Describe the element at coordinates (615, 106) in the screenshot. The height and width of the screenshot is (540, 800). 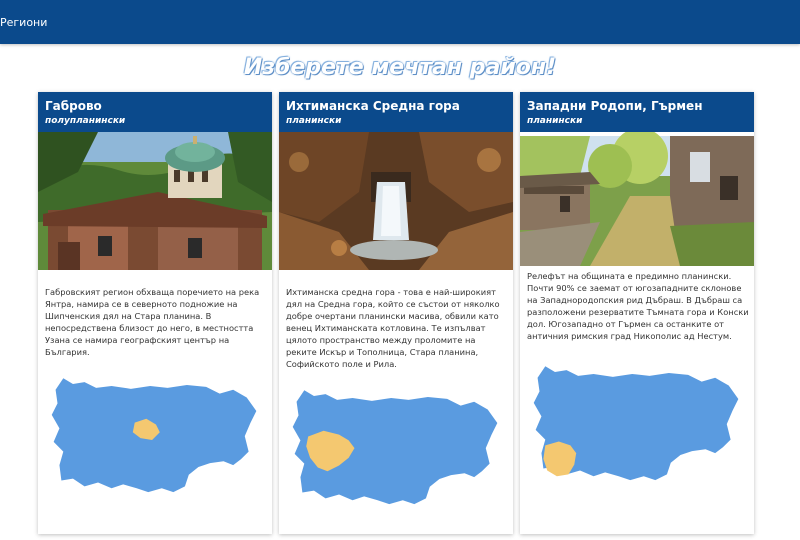
I see `card-title: Западни Родопи, Гърмен` at that location.